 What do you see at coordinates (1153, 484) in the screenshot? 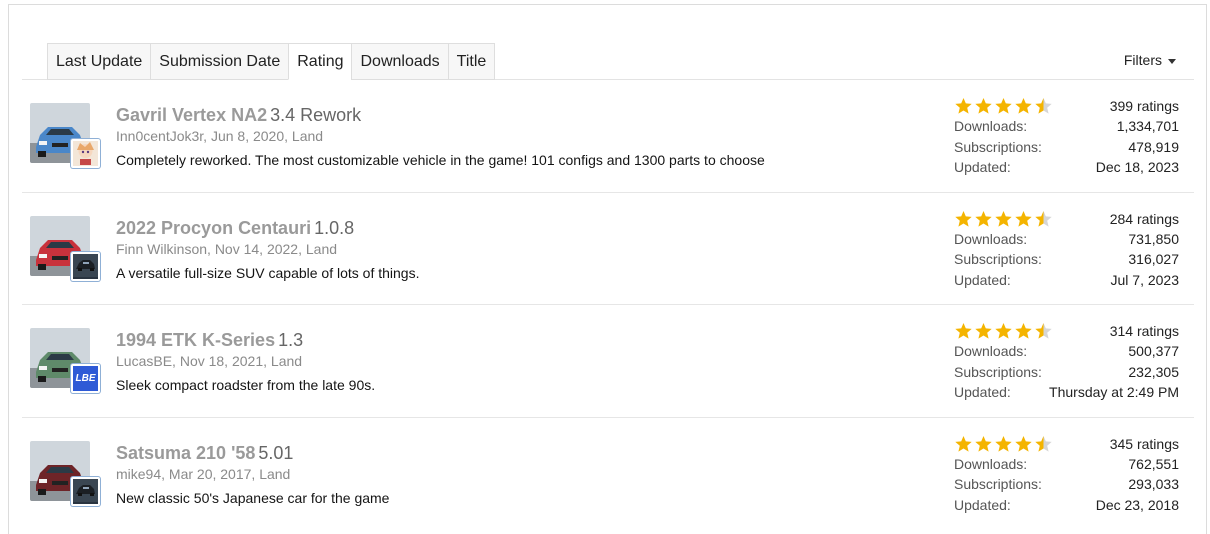
I see `subscriptions-value: 293,033` at bounding box center [1153, 484].